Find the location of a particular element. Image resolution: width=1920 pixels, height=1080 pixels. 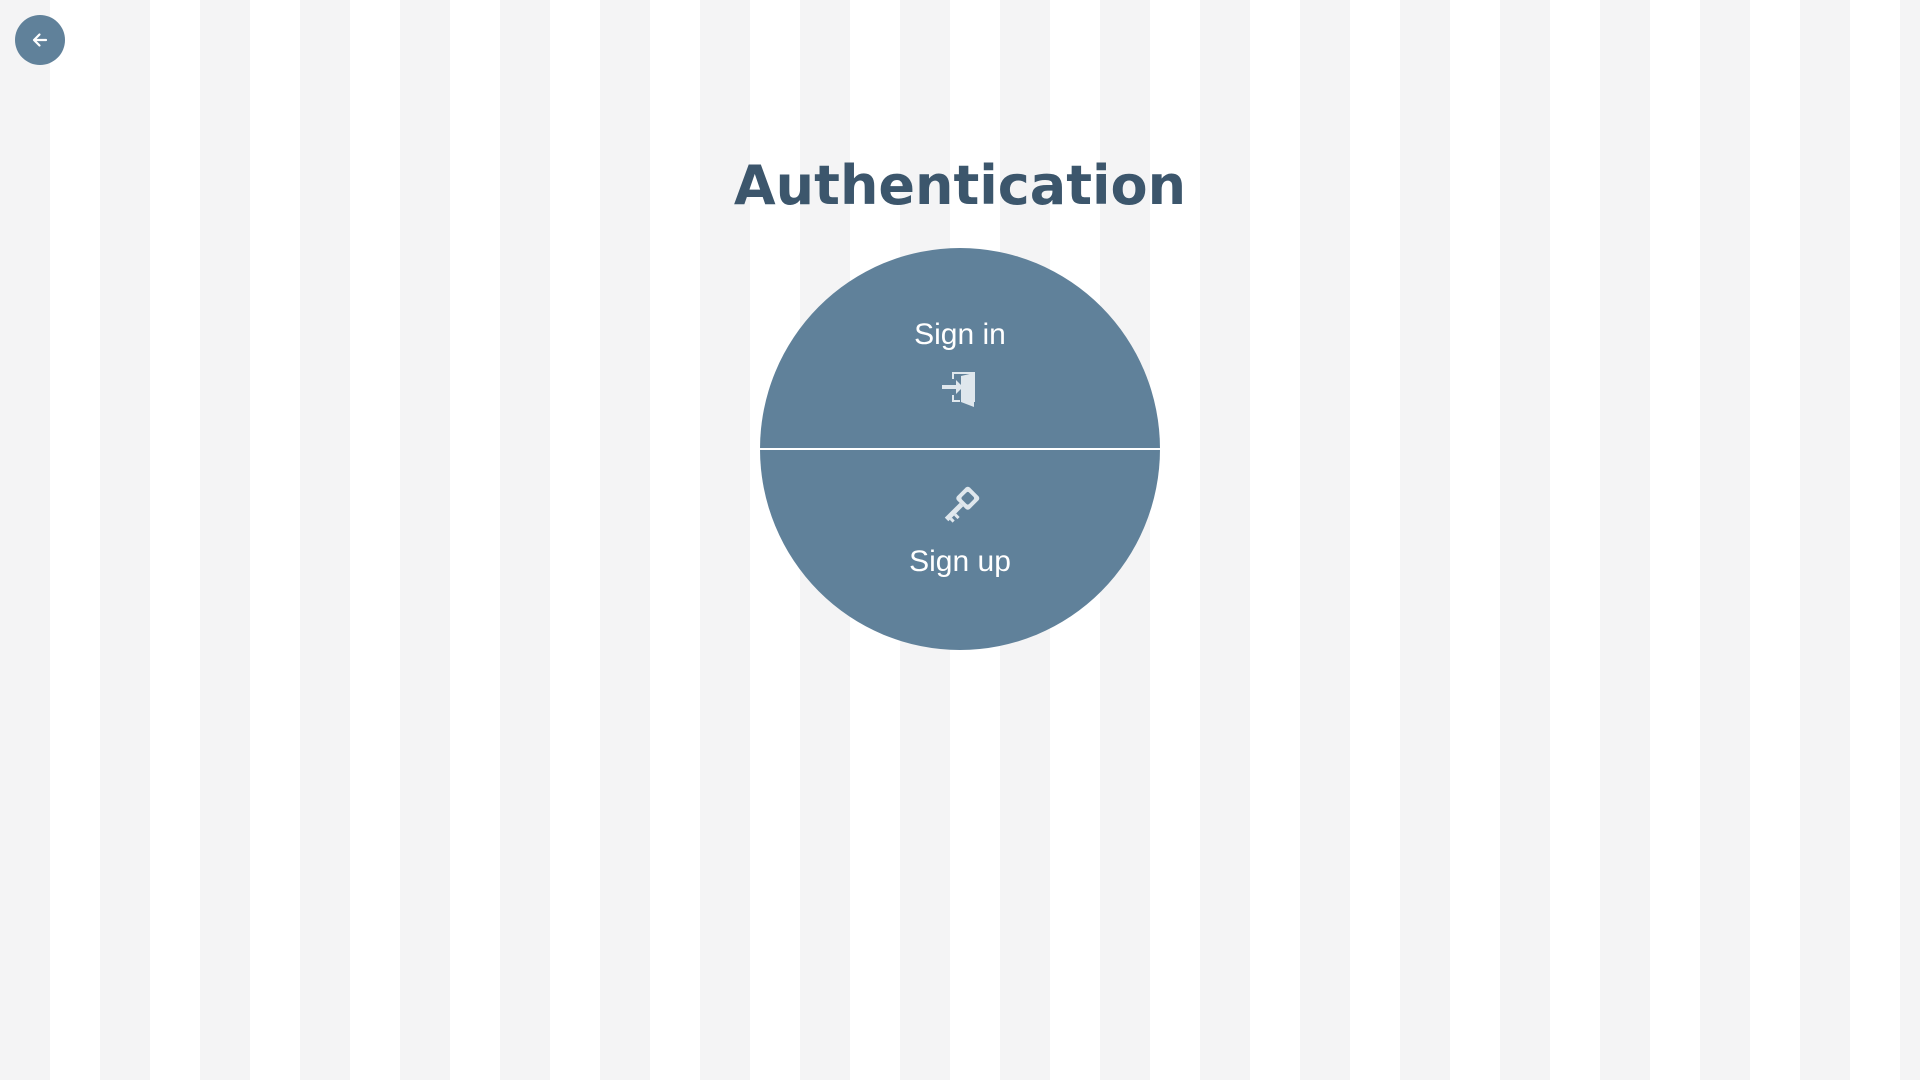

sign-up-button: Sign up is located at coordinates (960, 550).